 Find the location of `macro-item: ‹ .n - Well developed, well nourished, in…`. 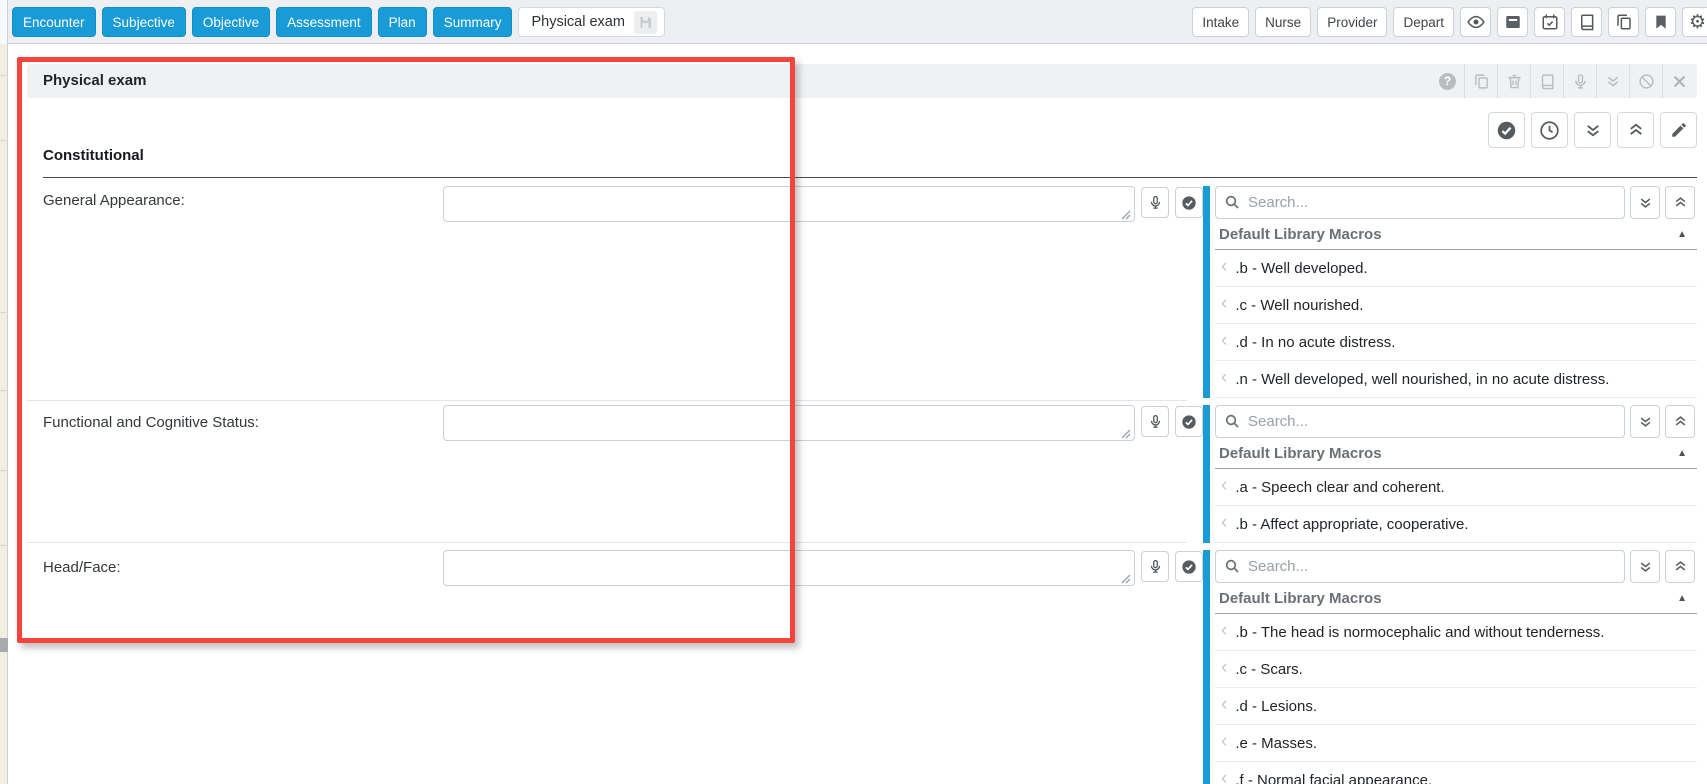

macro-item: ‹ .n - Well developed, well nourished, in… is located at coordinates (1456, 379).